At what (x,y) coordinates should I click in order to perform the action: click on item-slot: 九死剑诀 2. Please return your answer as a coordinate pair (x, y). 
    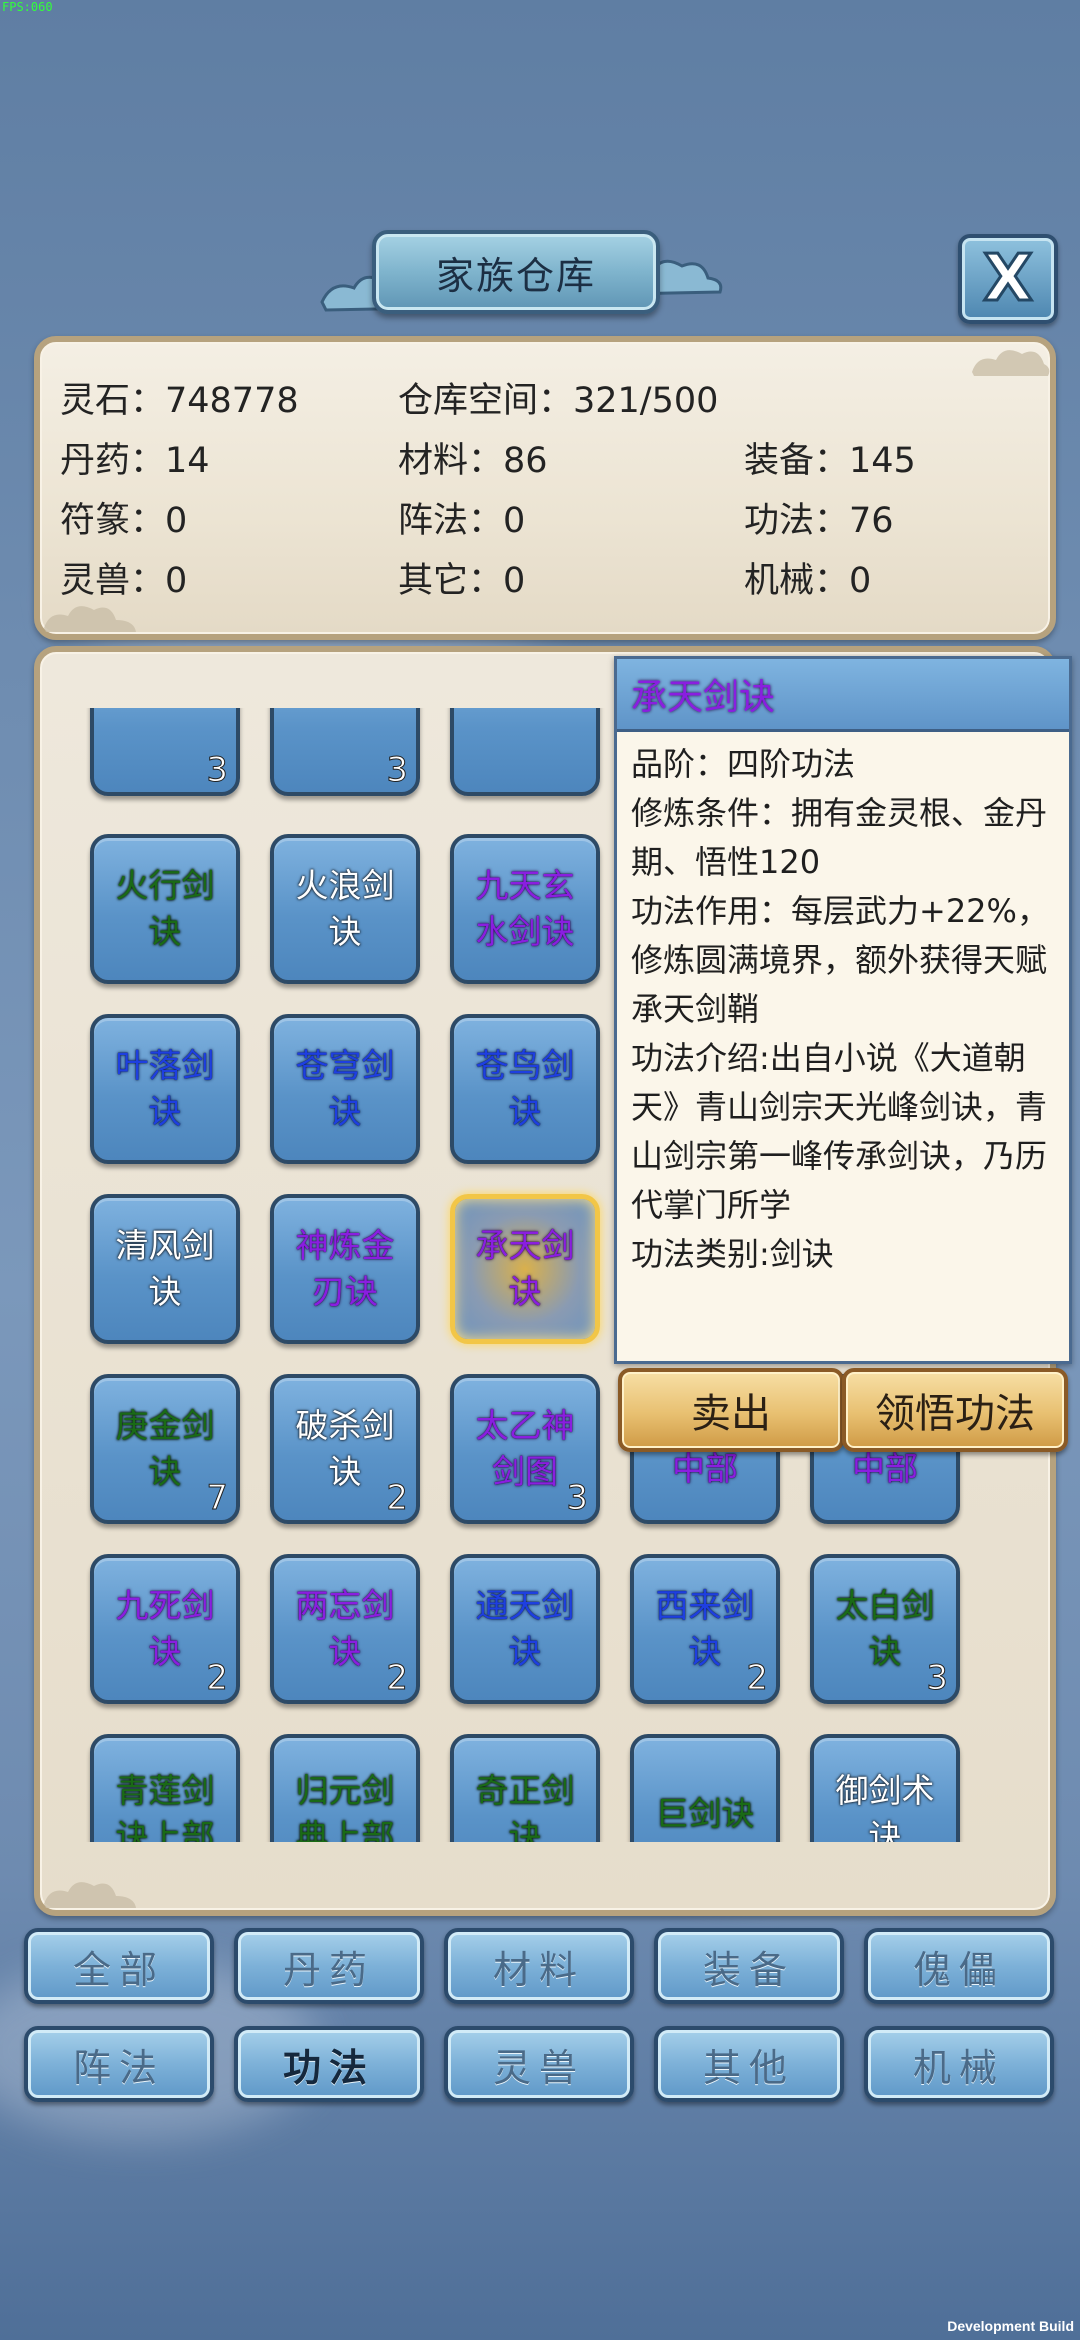
    Looking at the image, I should click on (165, 1629).